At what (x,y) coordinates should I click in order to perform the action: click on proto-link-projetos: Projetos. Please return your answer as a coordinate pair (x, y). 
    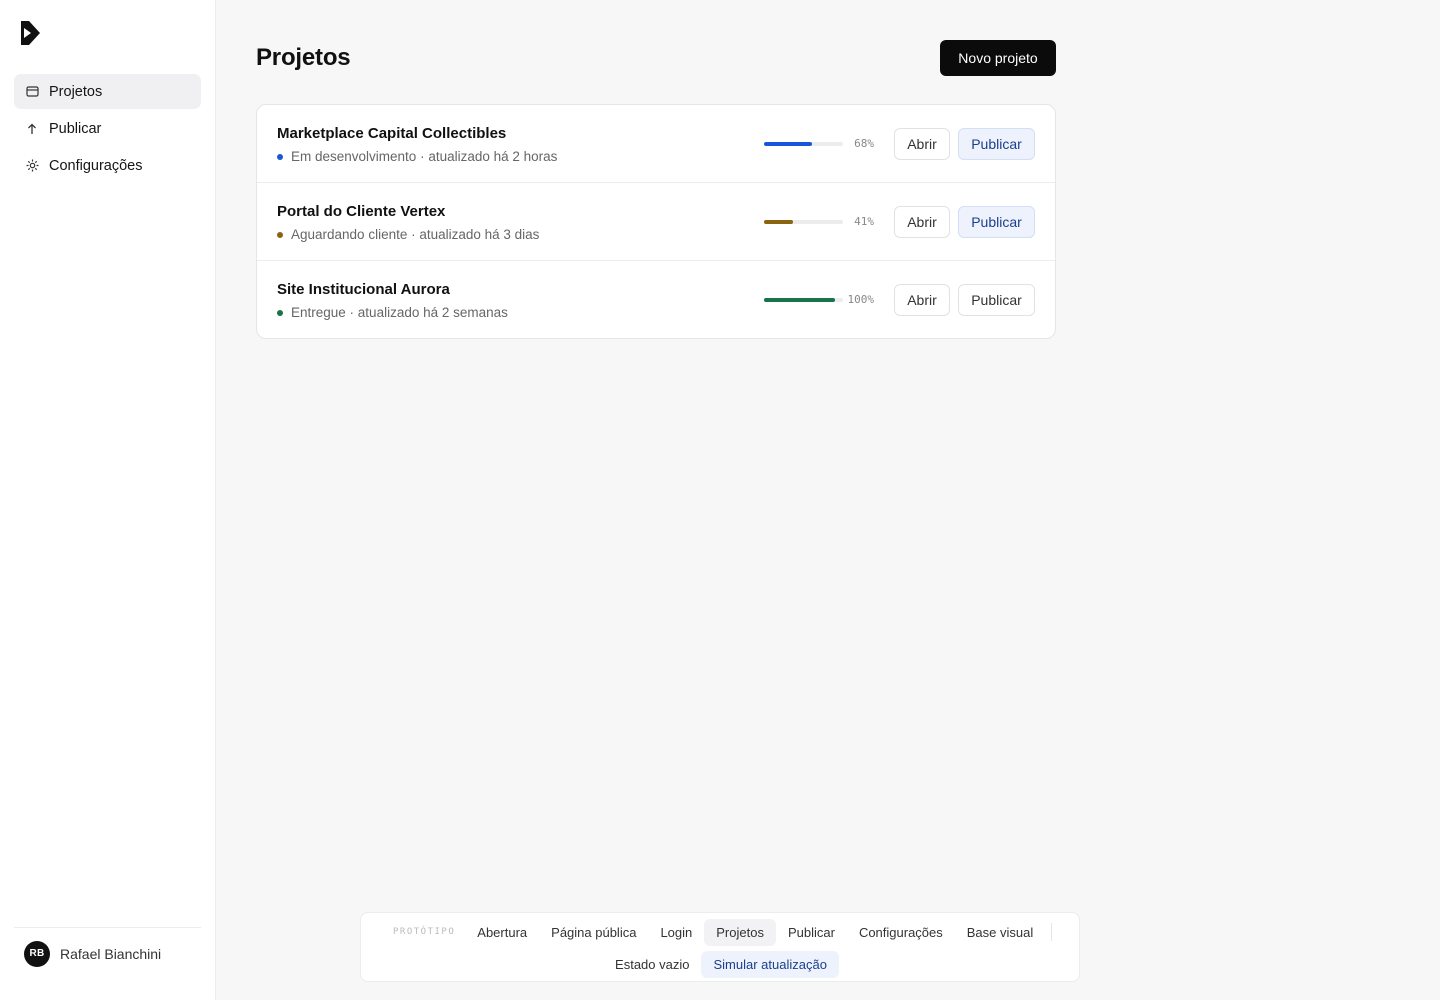
    Looking at the image, I should click on (740, 932).